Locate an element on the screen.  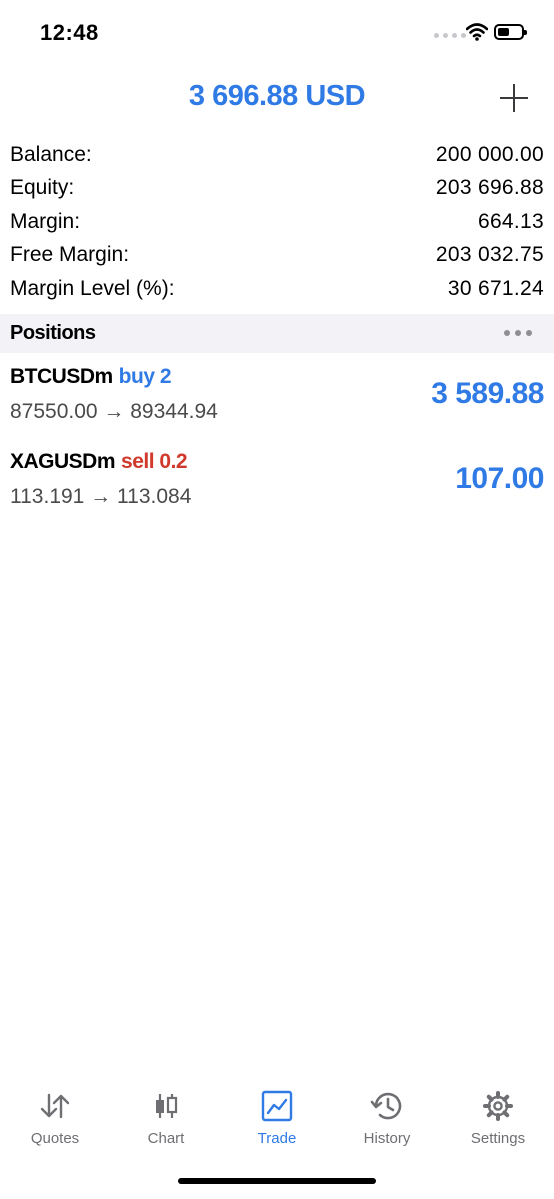
history-clock-icon is located at coordinates (386, 1106).